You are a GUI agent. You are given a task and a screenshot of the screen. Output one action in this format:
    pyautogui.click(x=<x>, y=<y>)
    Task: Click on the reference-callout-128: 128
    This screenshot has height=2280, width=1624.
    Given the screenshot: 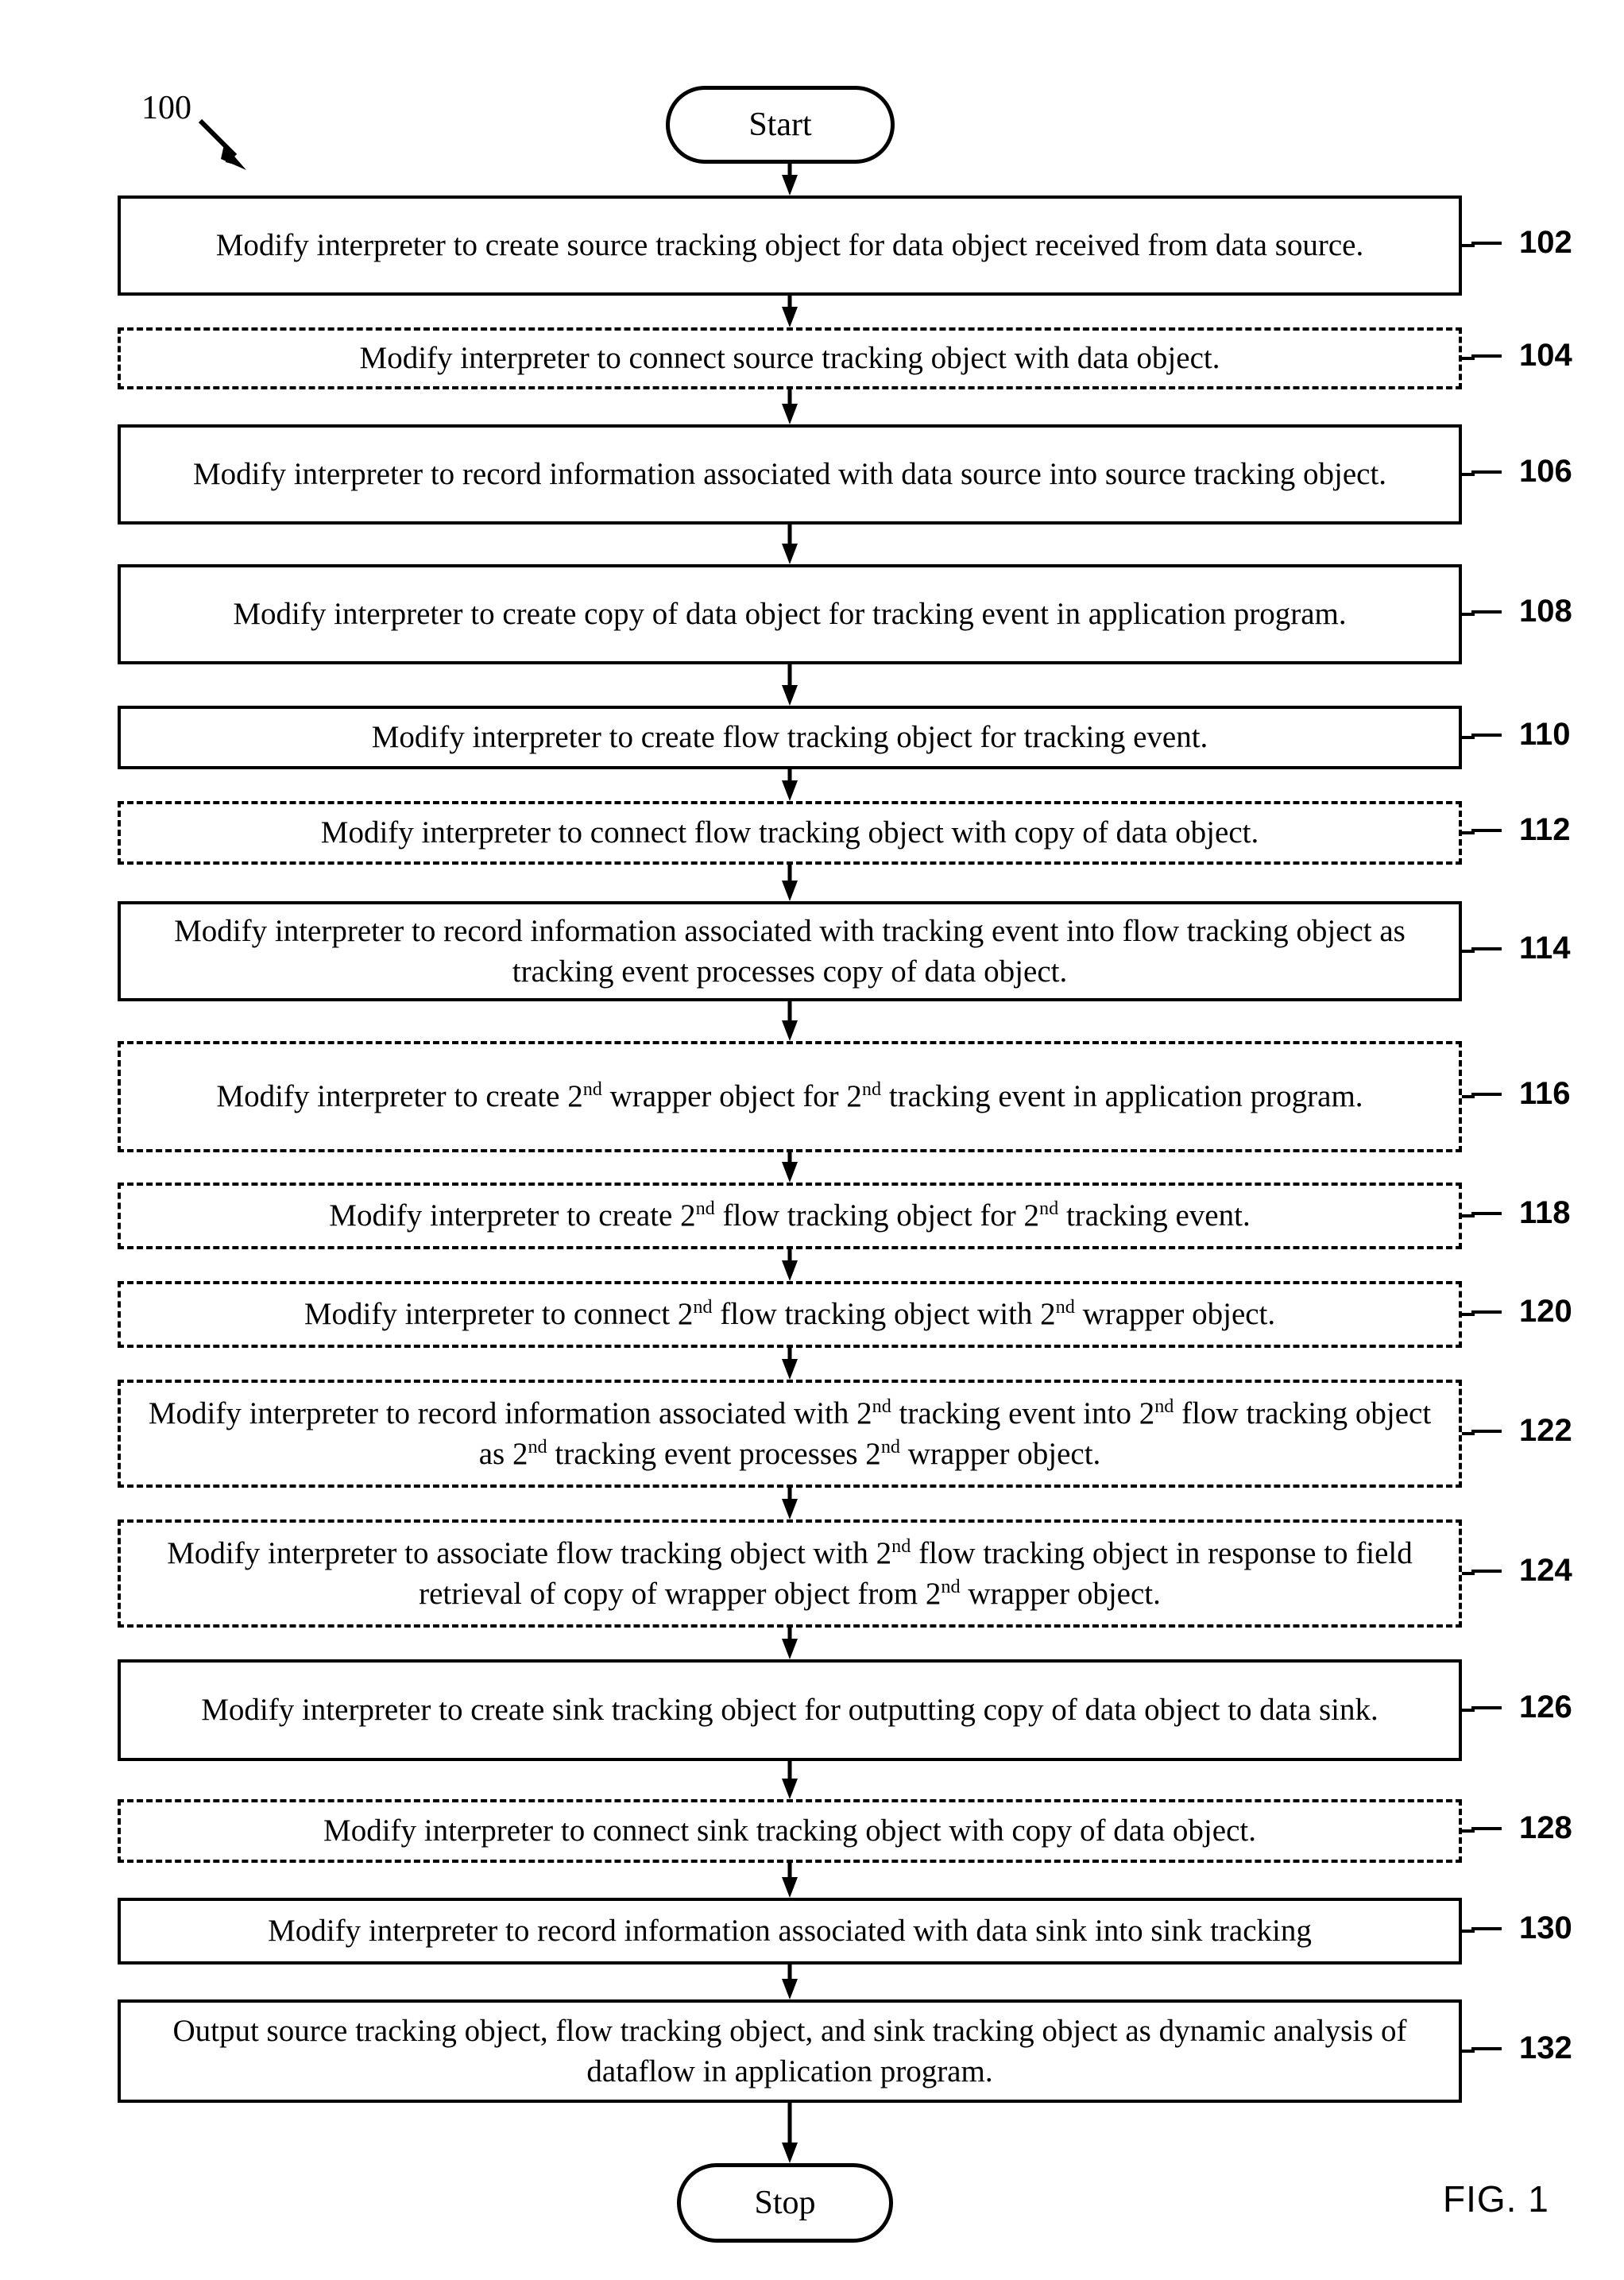 What is the action you would take?
    pyautogui.click(x=1521, y=1828)
    